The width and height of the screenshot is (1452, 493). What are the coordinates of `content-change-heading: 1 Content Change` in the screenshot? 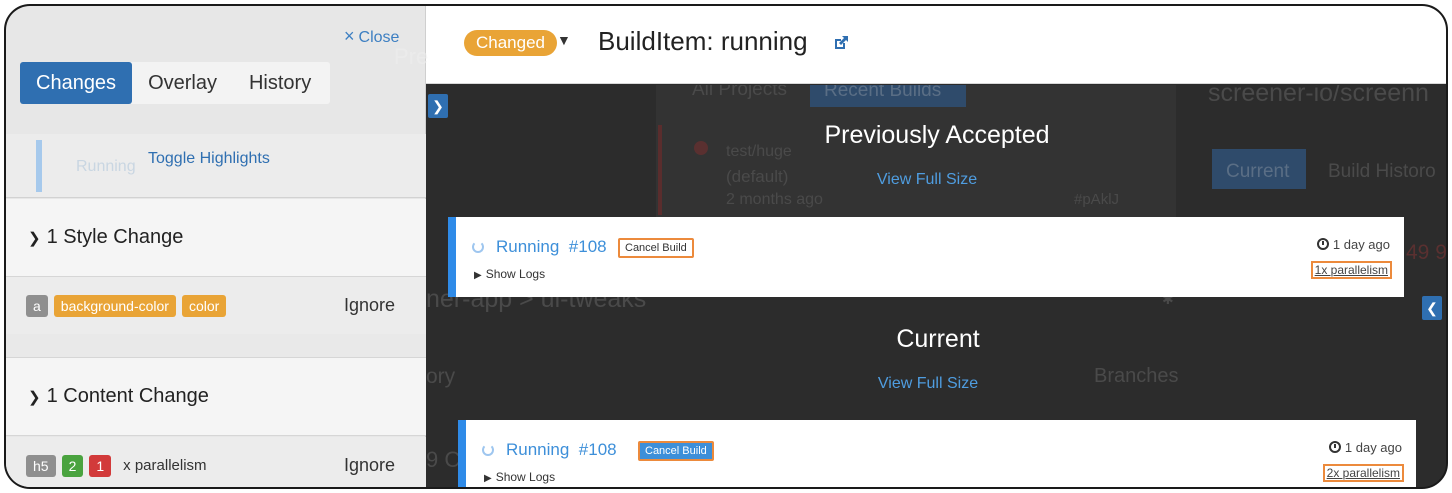 It's located at (127, 396).